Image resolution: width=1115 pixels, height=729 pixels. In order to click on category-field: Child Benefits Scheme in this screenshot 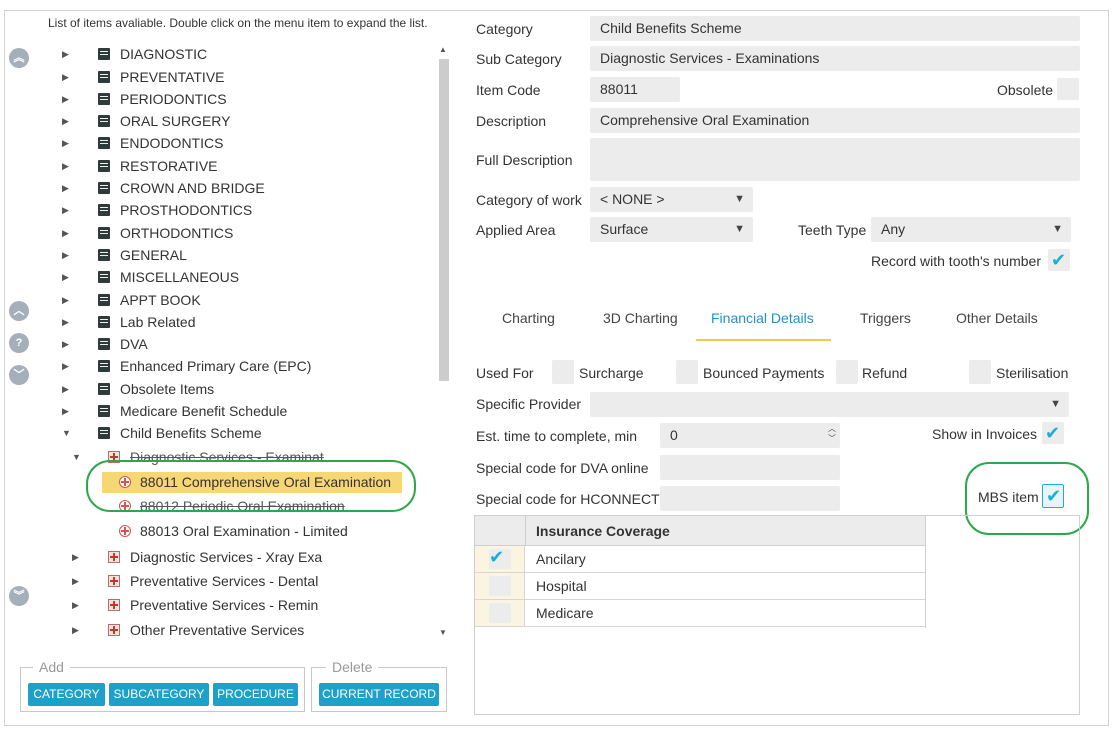, I will do `click(835, 28)`.